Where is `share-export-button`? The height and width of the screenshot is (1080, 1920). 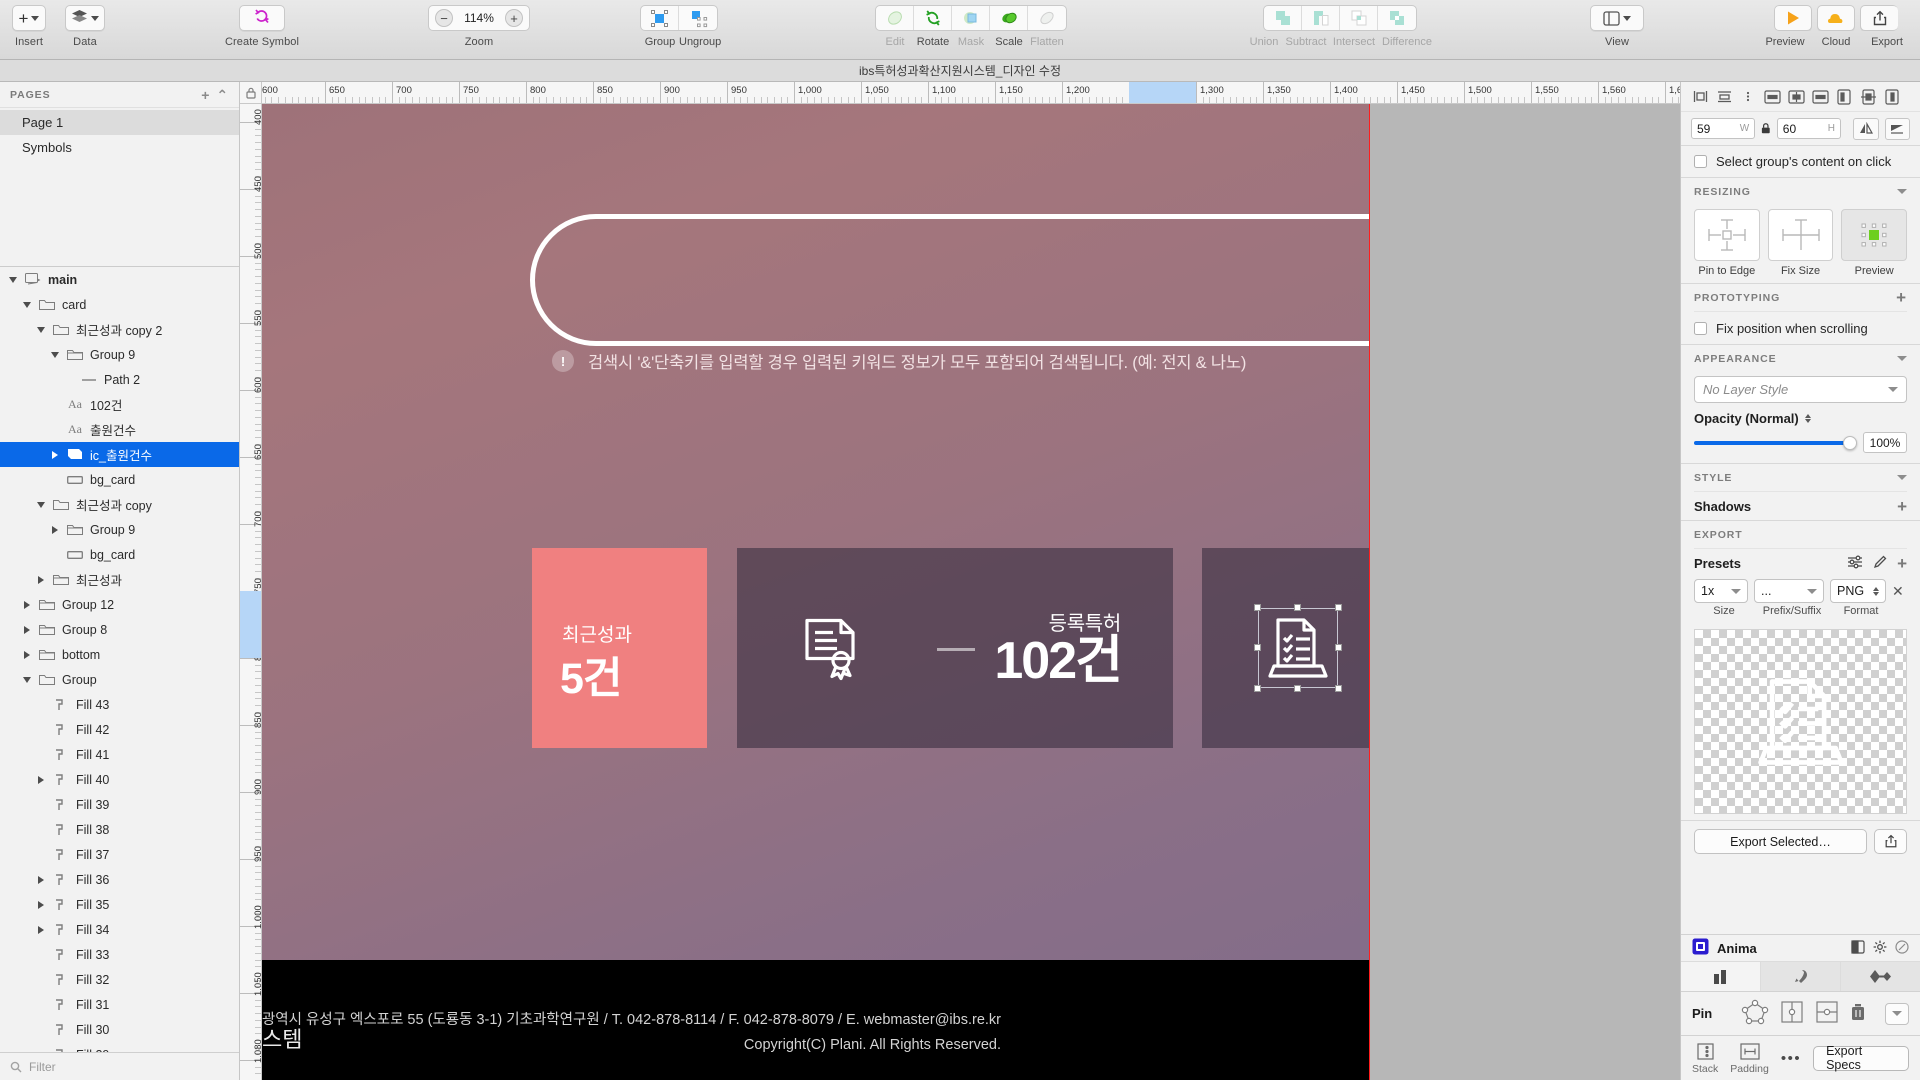 share-export-button is located at coordinates (1890, 841).